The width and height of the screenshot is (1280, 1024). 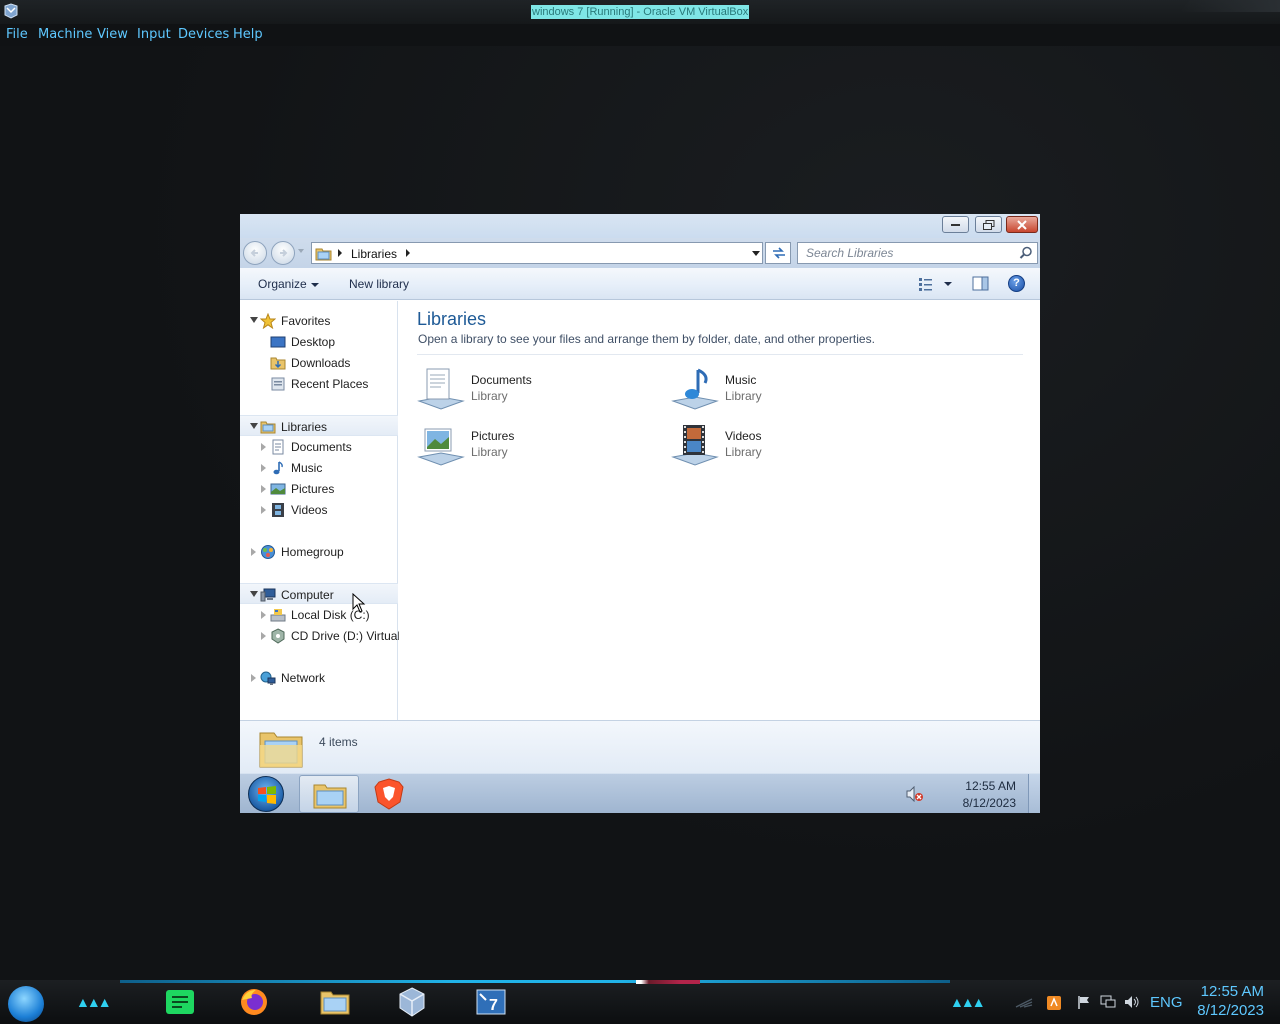 I want to click on virtualbox-app-icon, so click(x=11, y=11).